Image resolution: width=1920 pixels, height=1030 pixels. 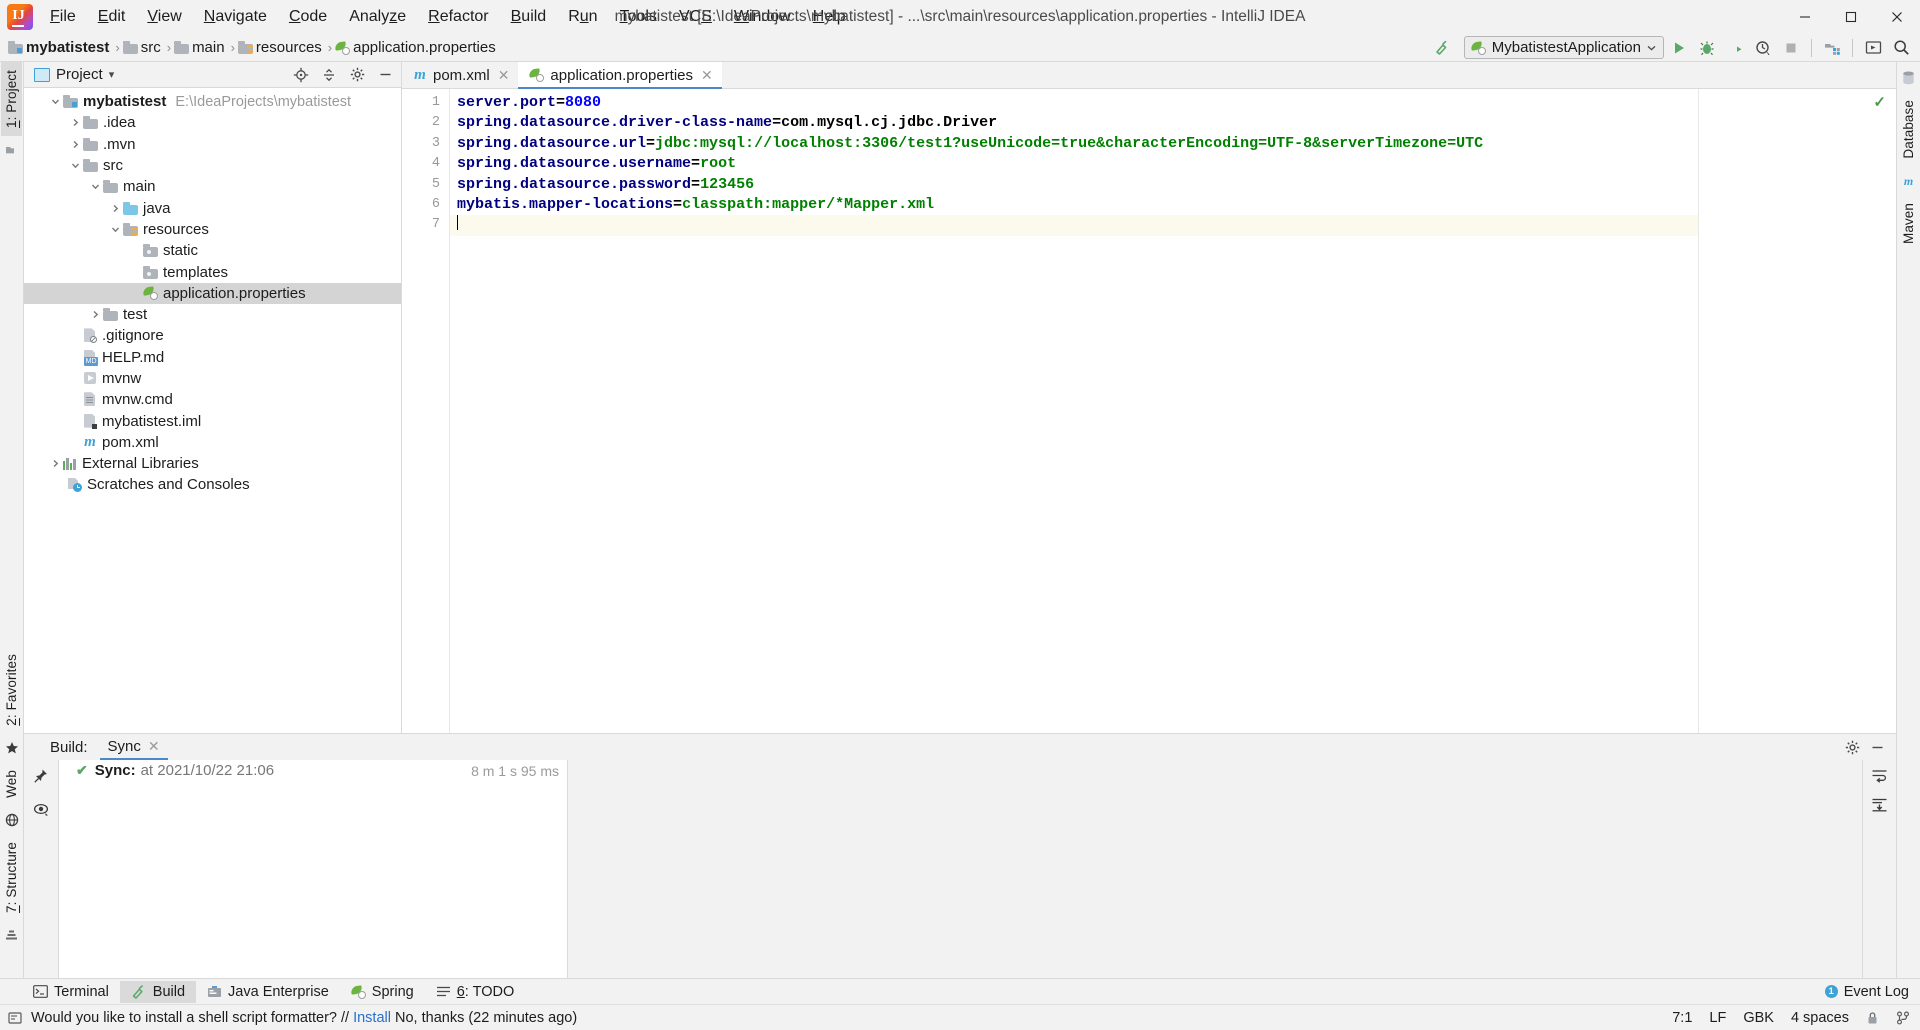 I want to click on tree-node-help-md: MD HELP.md, so click(x=212, y=357).